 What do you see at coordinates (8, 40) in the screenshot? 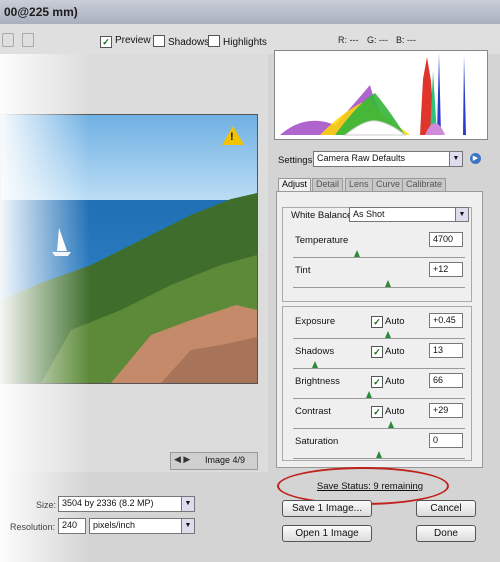
I see `rotate-icon` at bounding box center [8, 40].